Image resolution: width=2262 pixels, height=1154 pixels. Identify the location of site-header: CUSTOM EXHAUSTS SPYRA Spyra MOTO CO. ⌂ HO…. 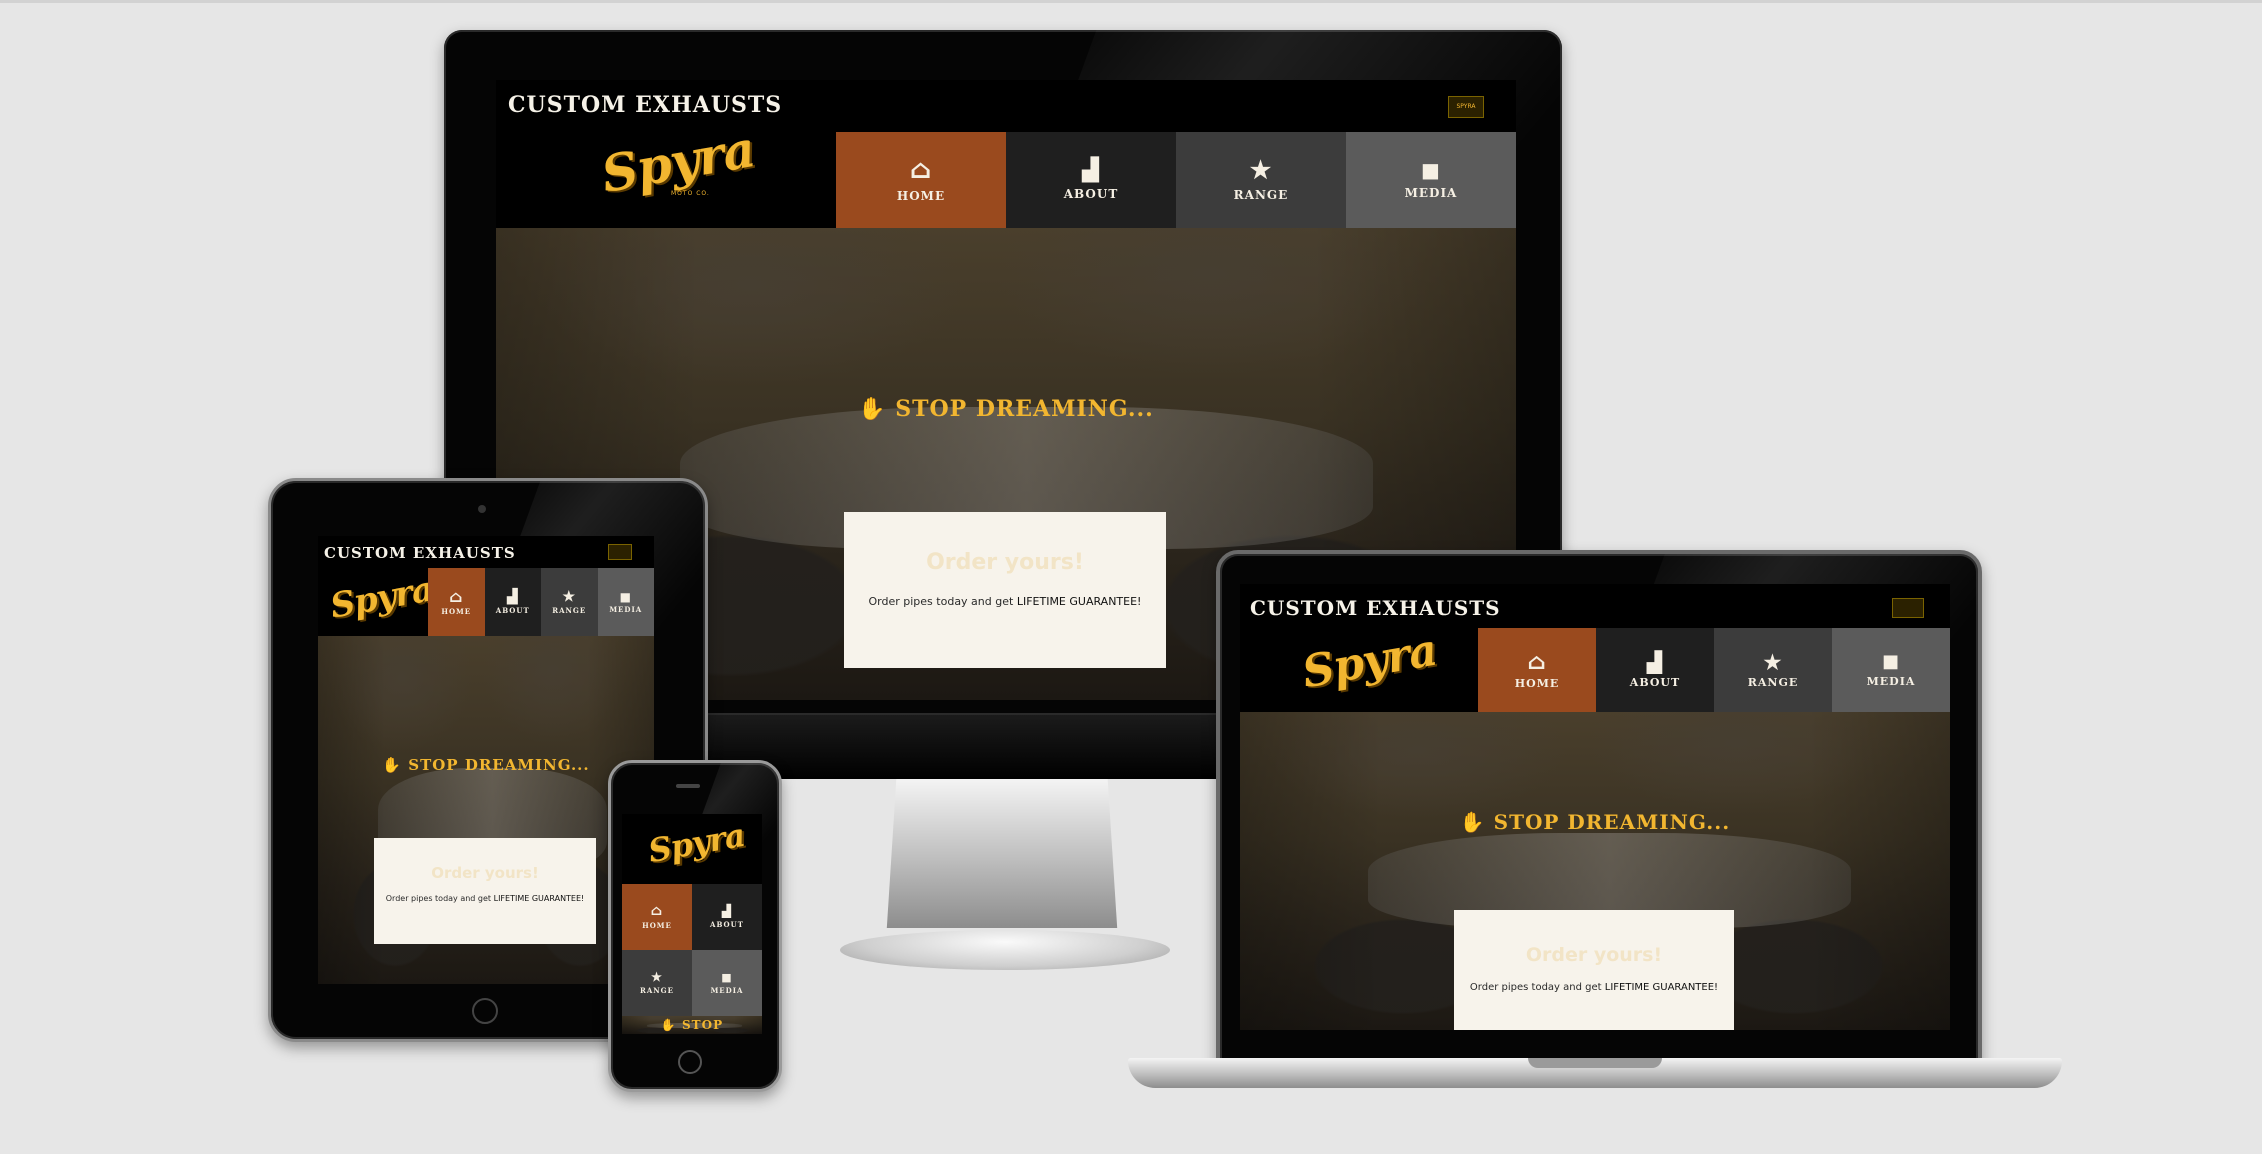
(1006, 154).